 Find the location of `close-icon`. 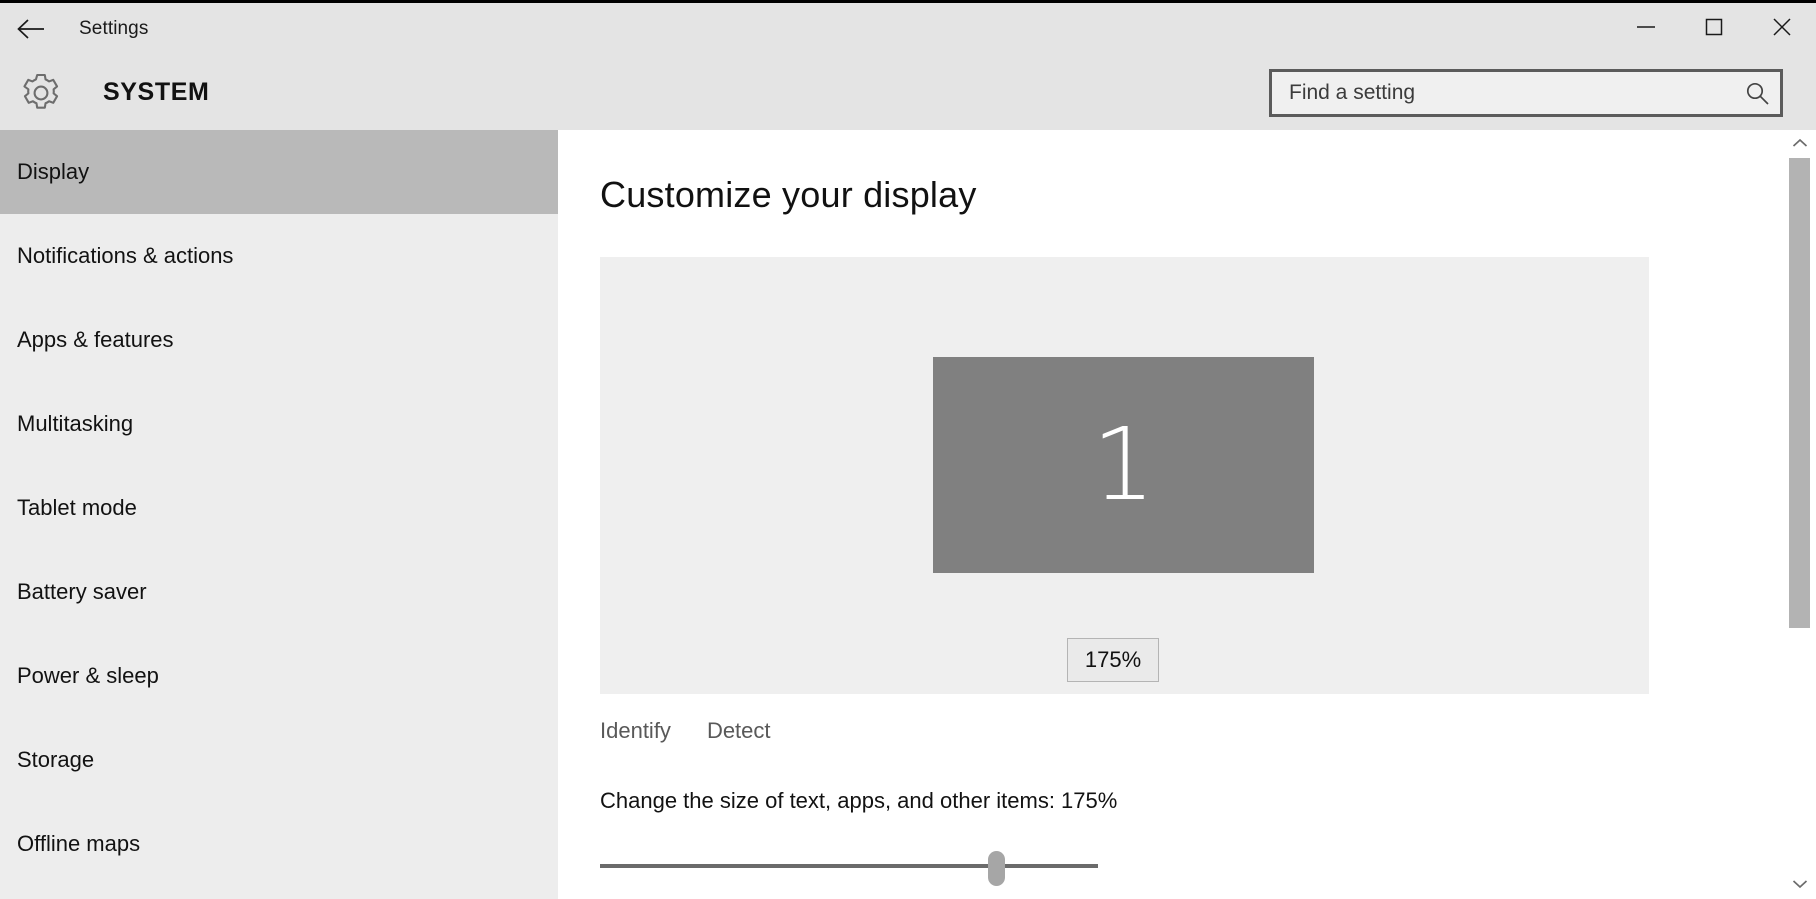

close-icon is located at coordinates (1782, 29).